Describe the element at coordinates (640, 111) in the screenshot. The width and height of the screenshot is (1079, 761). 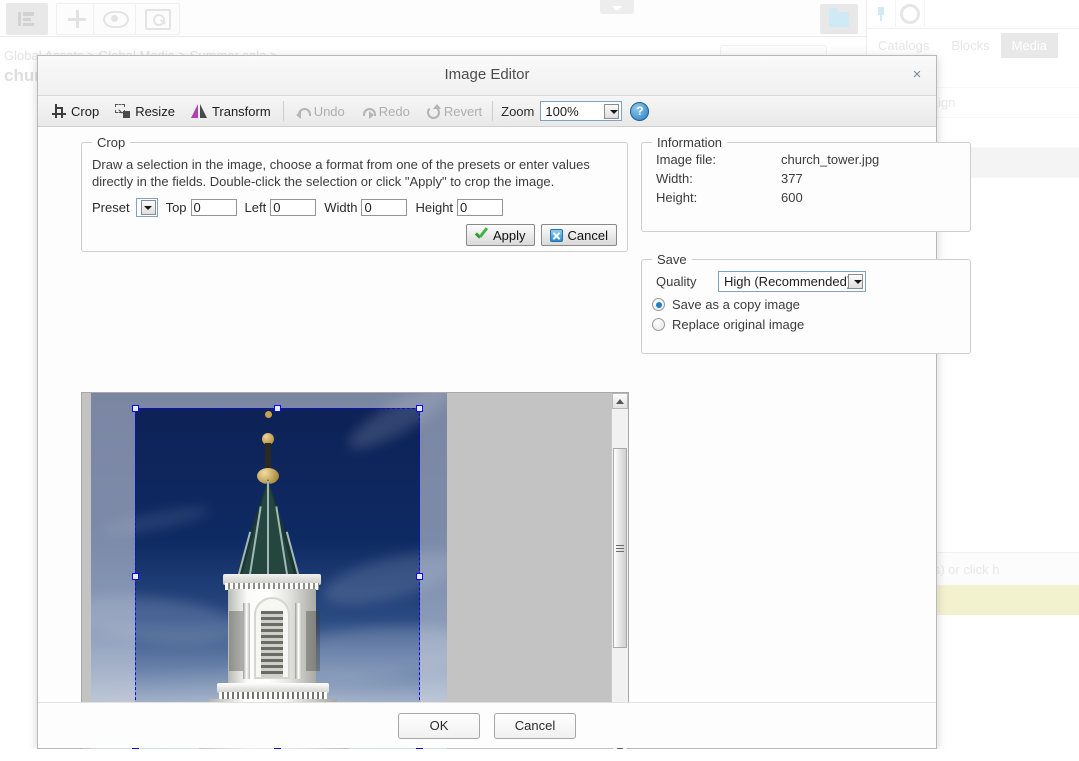
I see `help-button: ?` at that location.